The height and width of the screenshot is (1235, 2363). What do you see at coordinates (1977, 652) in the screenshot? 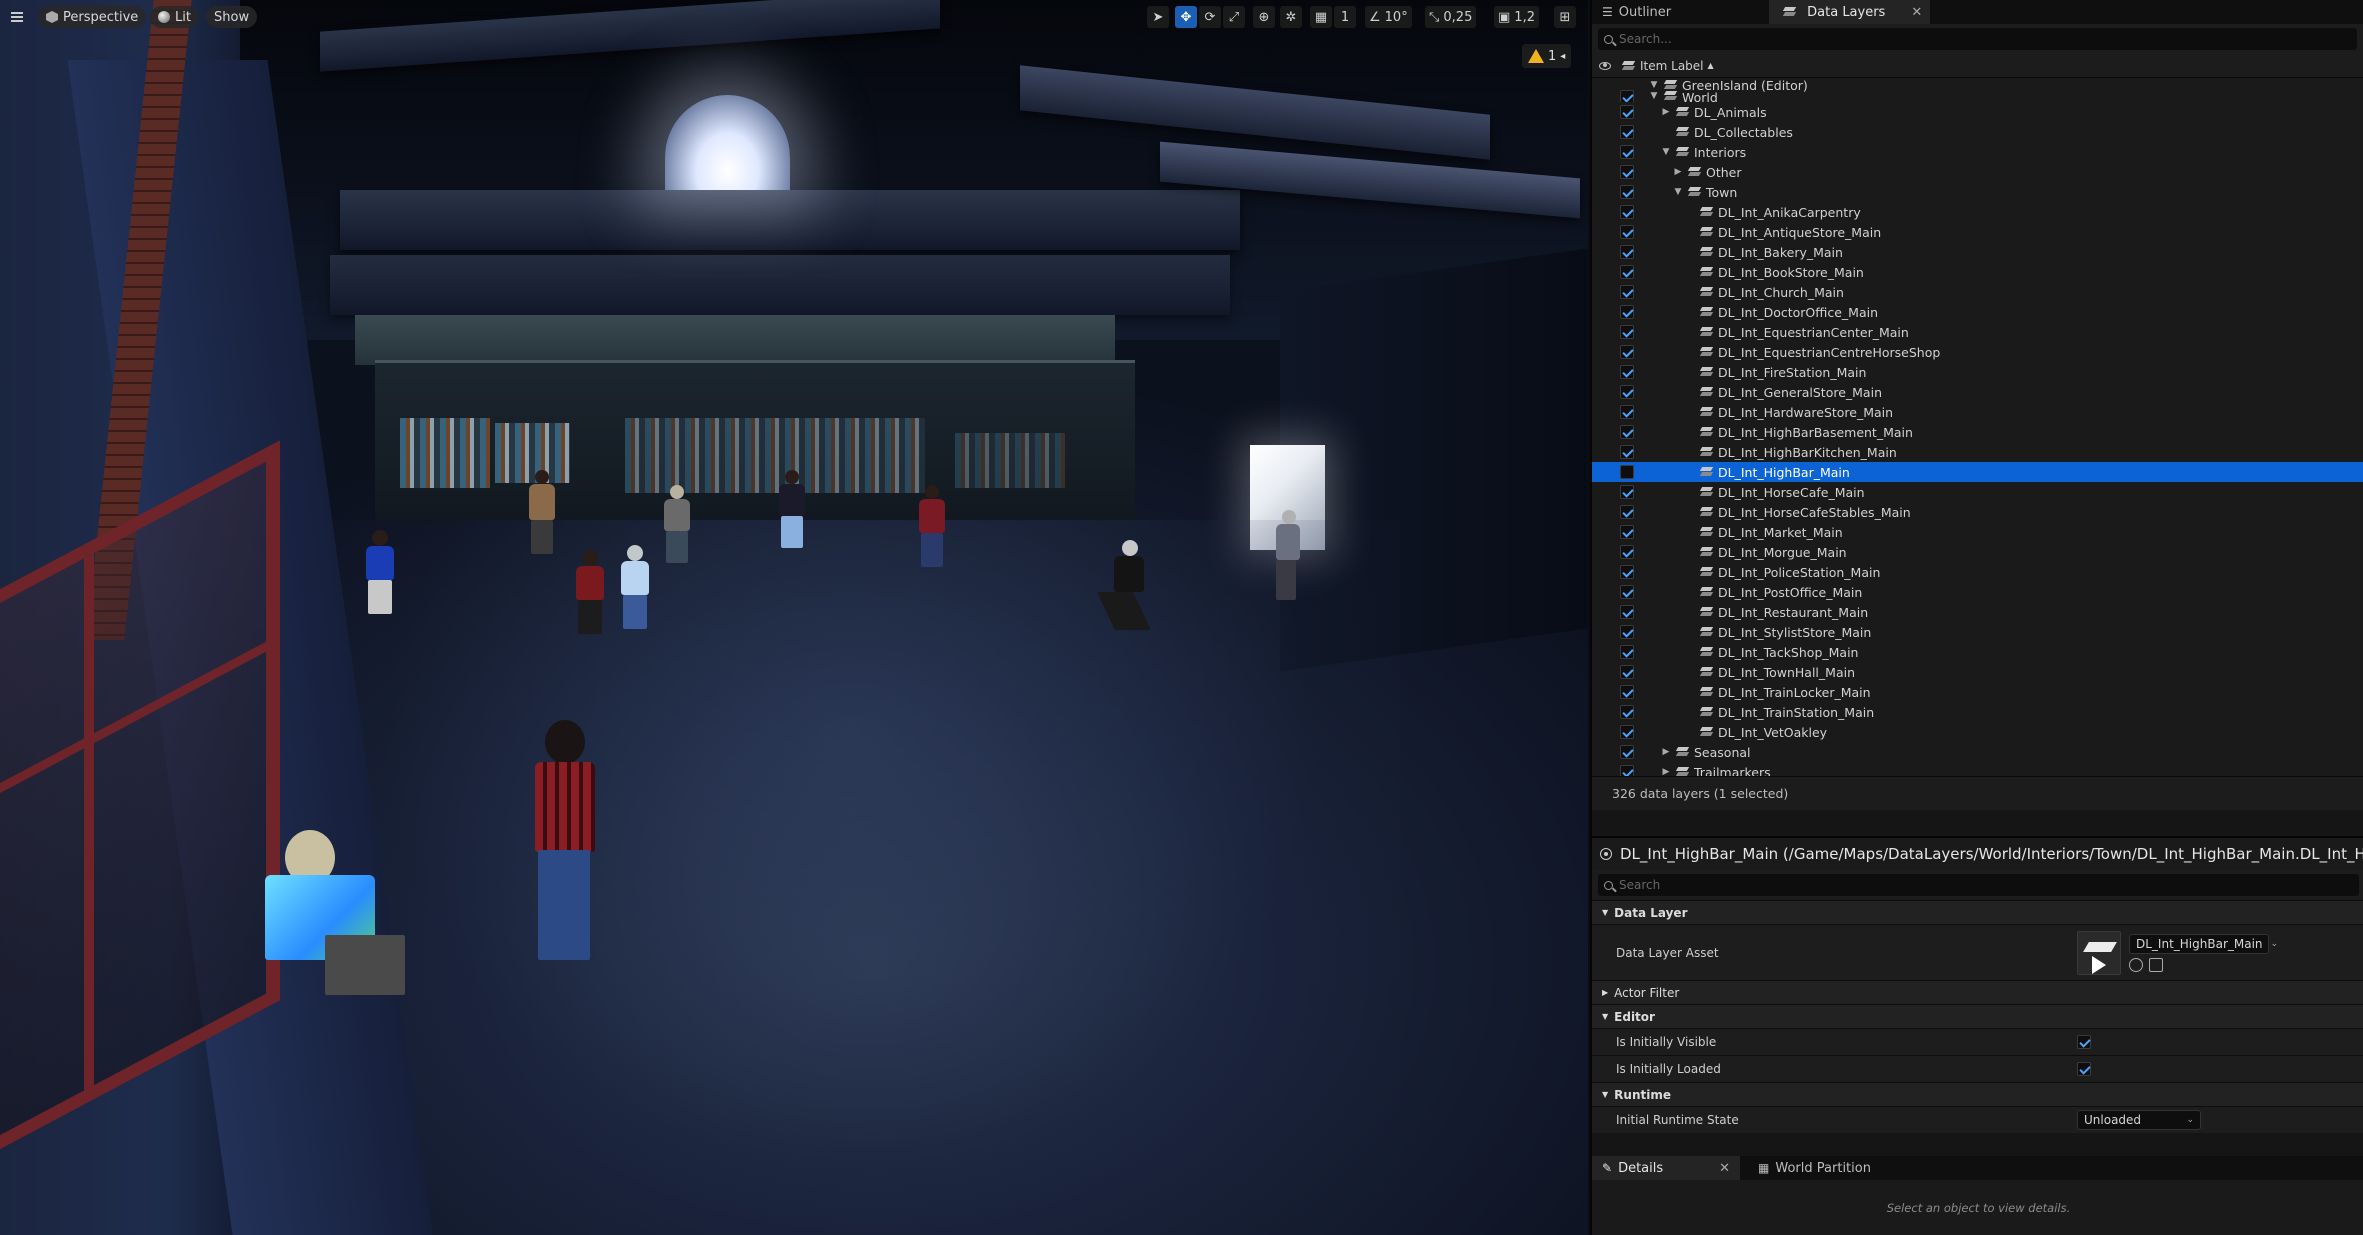
I see `tree-row: DL_Int_TackShop_Main` at bounding box center [1977, 652].